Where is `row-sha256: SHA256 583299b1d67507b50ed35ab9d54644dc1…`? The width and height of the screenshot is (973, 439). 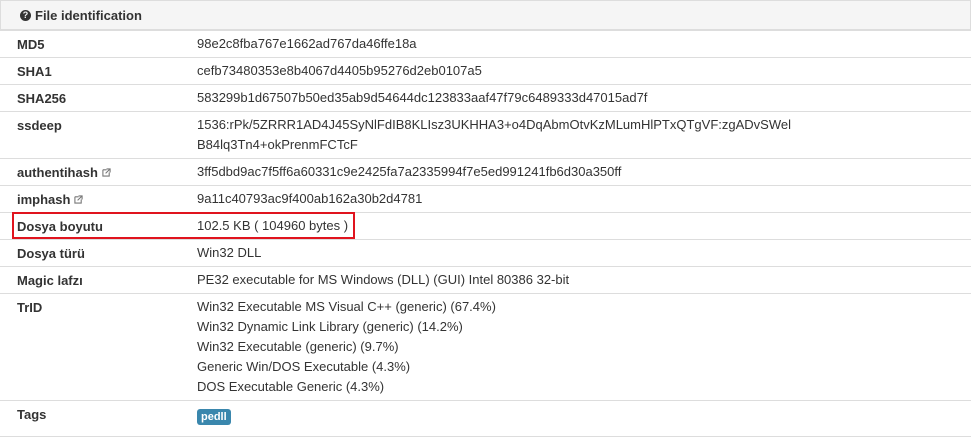 row-sha256: SHA256 583299b1d67507b50ed35ab9d54644dc1… is located at coordinates (485, 98).